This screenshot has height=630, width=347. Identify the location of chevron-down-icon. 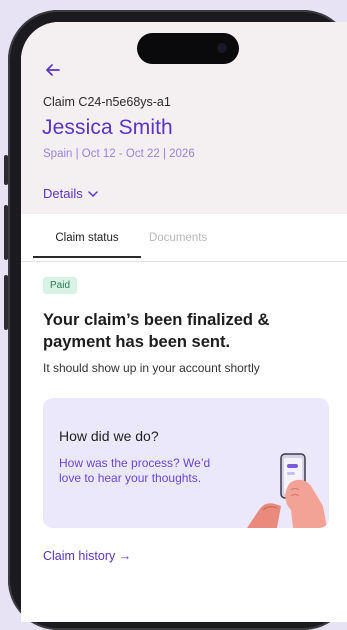
(93, 193).